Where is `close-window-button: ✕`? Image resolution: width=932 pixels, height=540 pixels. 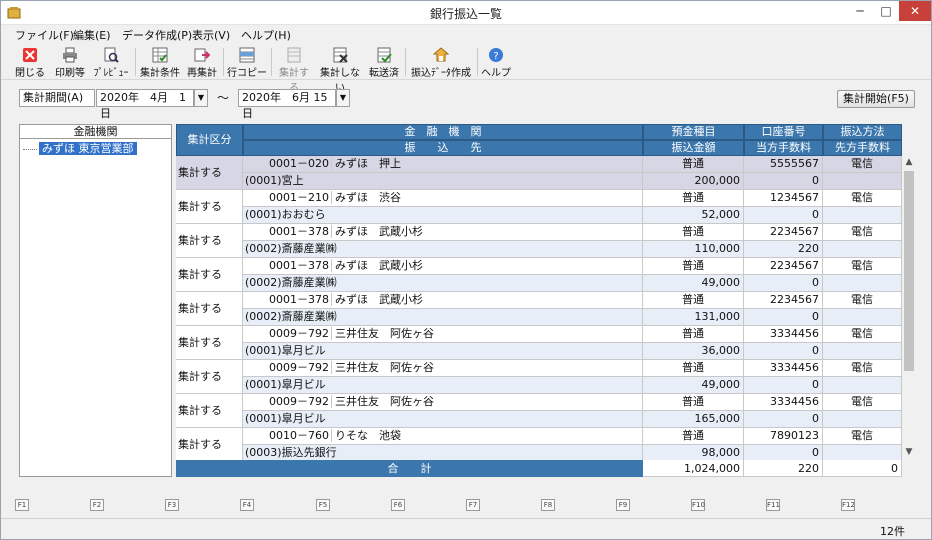
close-window-button: ✕ is located at coordinates (915, 11).